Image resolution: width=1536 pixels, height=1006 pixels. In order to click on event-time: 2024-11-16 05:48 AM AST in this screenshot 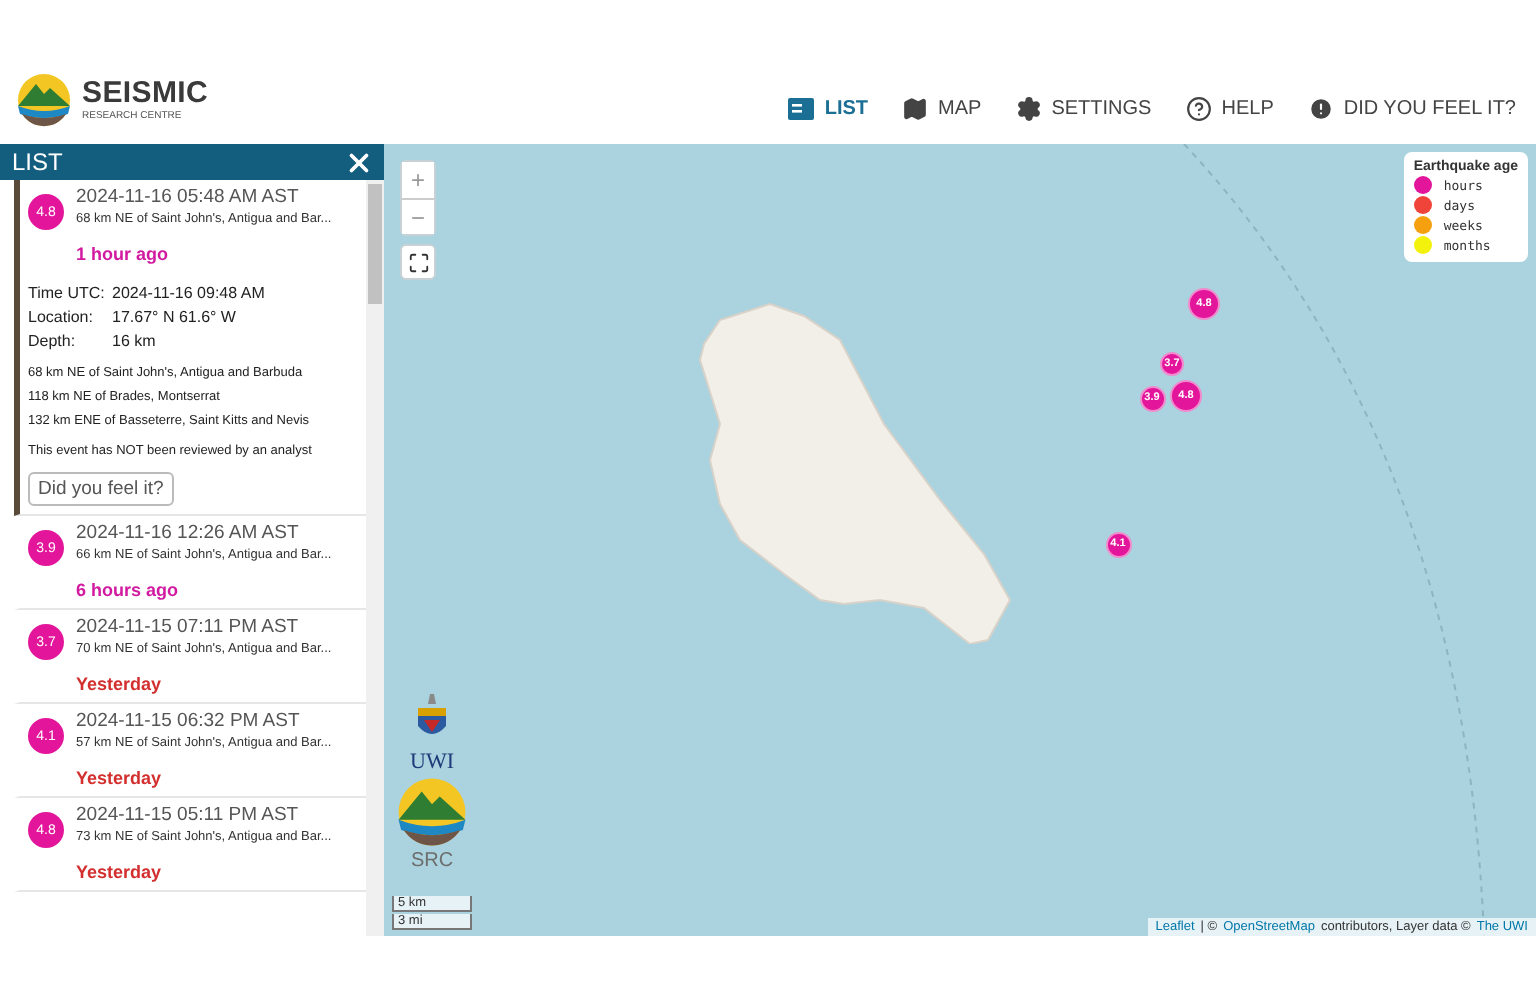, I will do `click(188, 197)`.